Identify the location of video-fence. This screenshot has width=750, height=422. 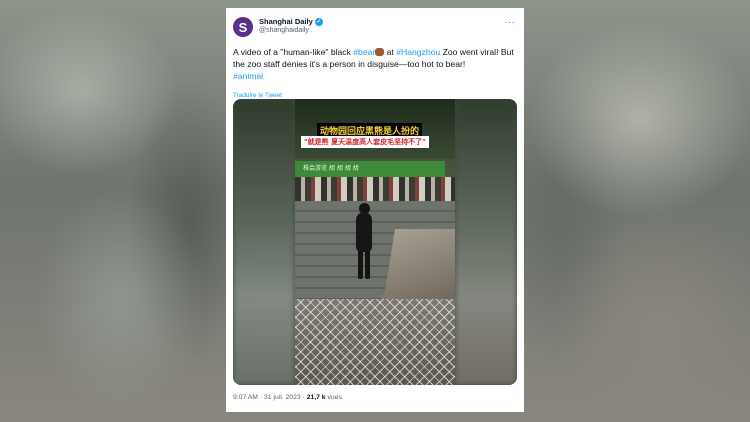
(375, 342).